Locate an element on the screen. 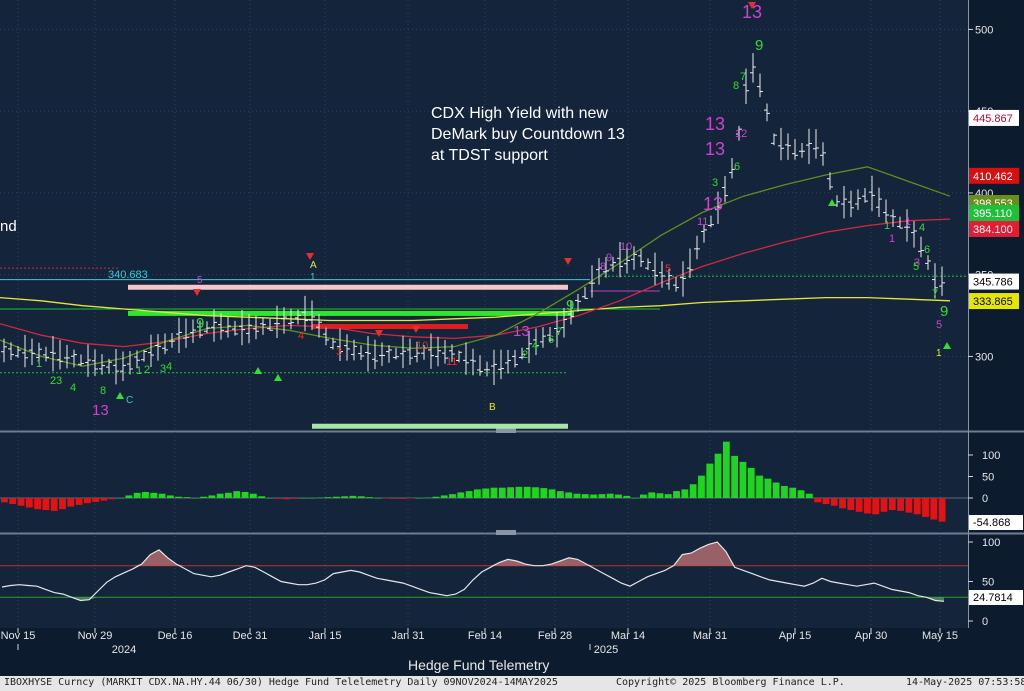 This screenshot has width=1024, height=691. demark-count-label: 2 is located at coordinates (147, 370).